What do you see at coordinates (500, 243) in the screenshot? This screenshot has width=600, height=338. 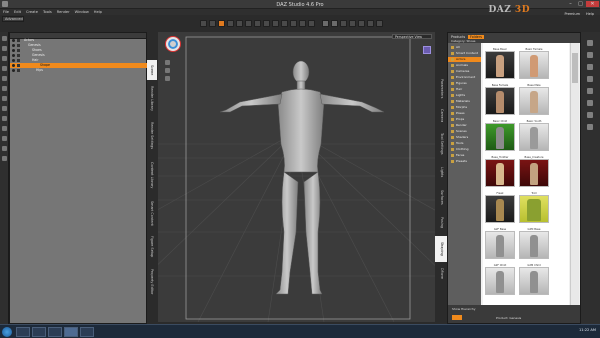 I see `content-thumbnail: G2F Base` at bounding box center [500, 243].